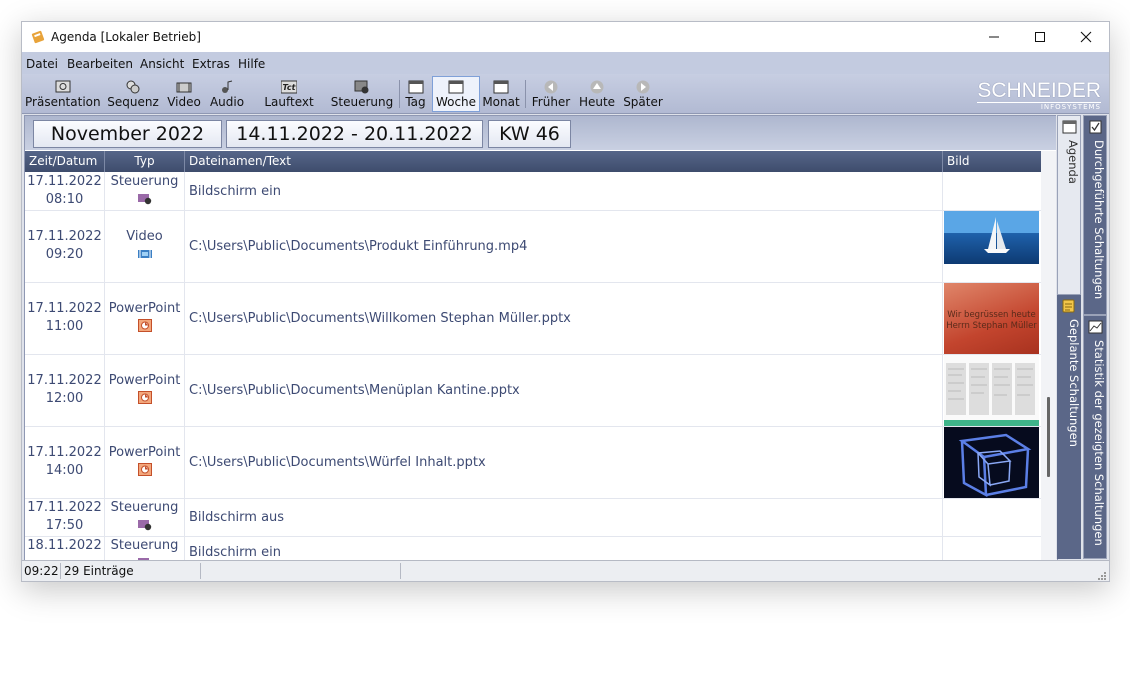 This screenshot has width=1130, height=677. I want to click on tab-statistik-label: Statistik der gezeigten Schaltungen, so click(1099, 443).